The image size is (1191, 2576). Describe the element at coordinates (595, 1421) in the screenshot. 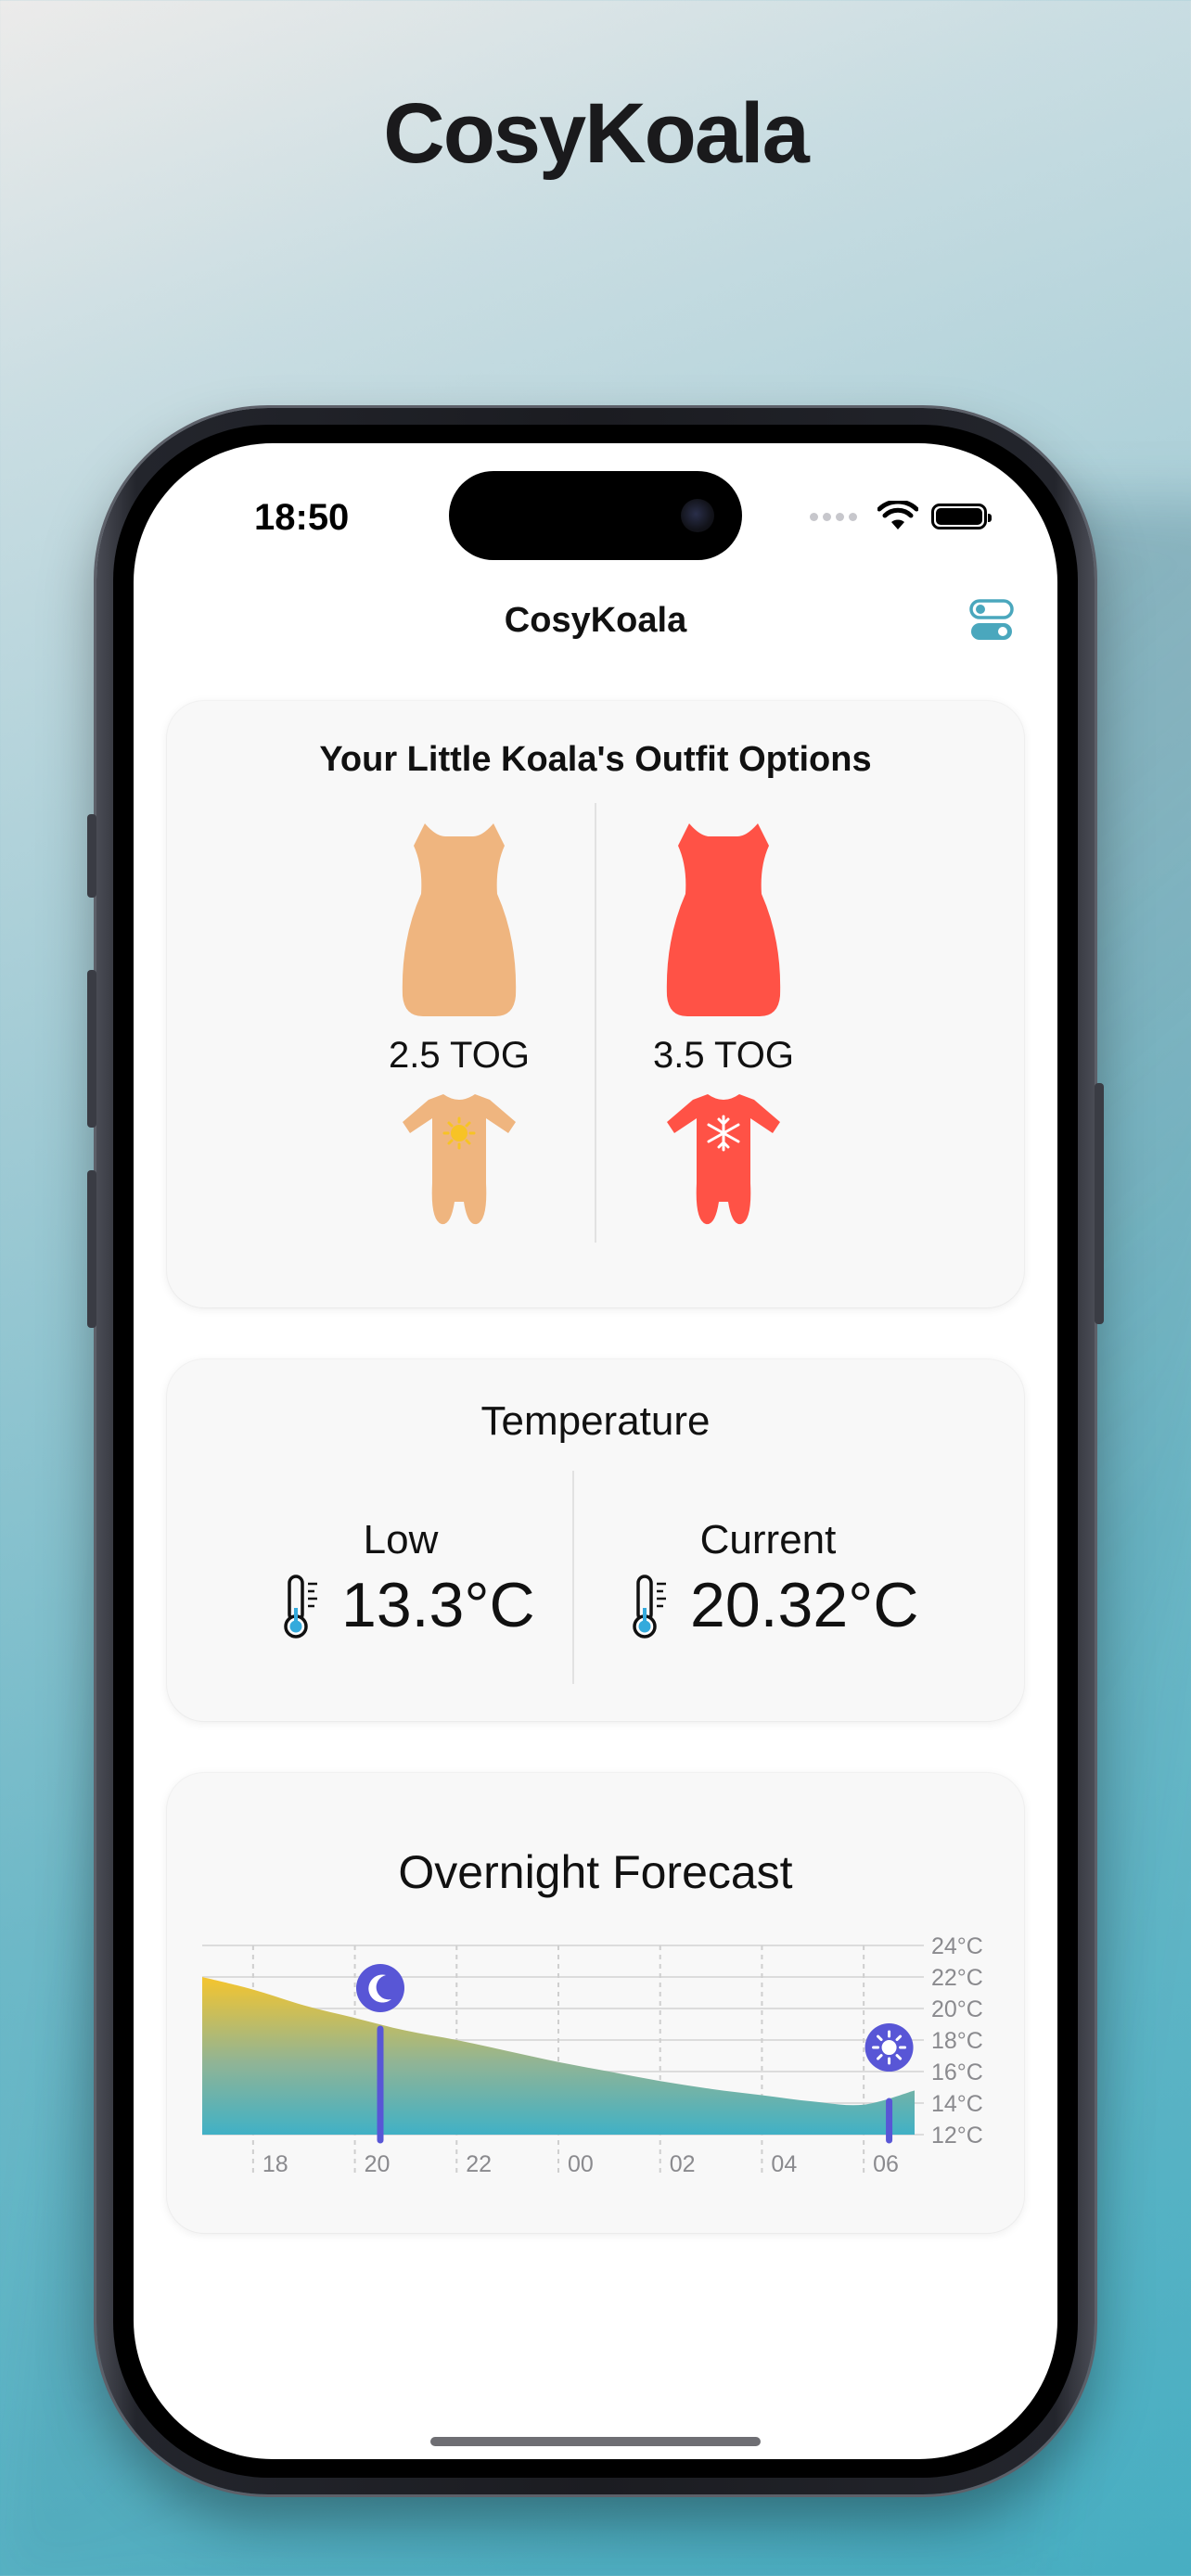

I see `temperature-title: Temperature` at that location.